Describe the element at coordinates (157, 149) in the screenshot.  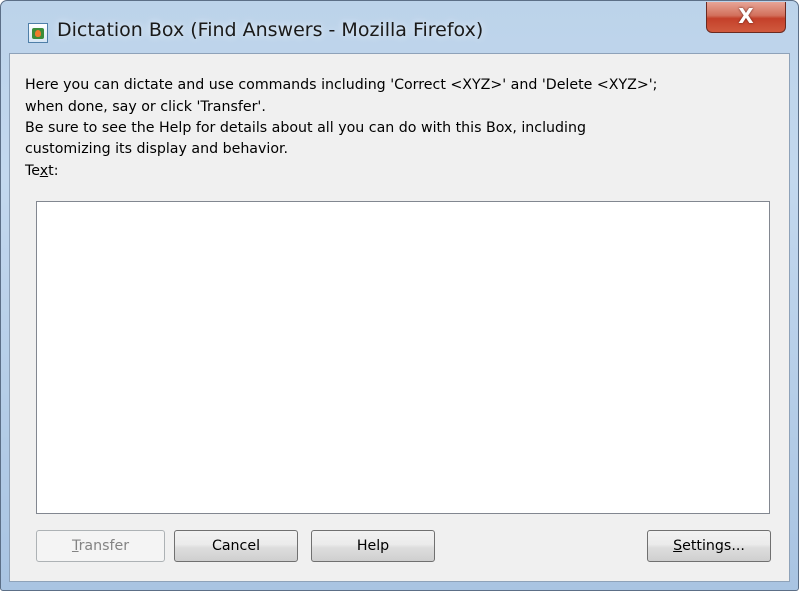
I see `instruction-line-4: customizing its display and behavior.` at that location.